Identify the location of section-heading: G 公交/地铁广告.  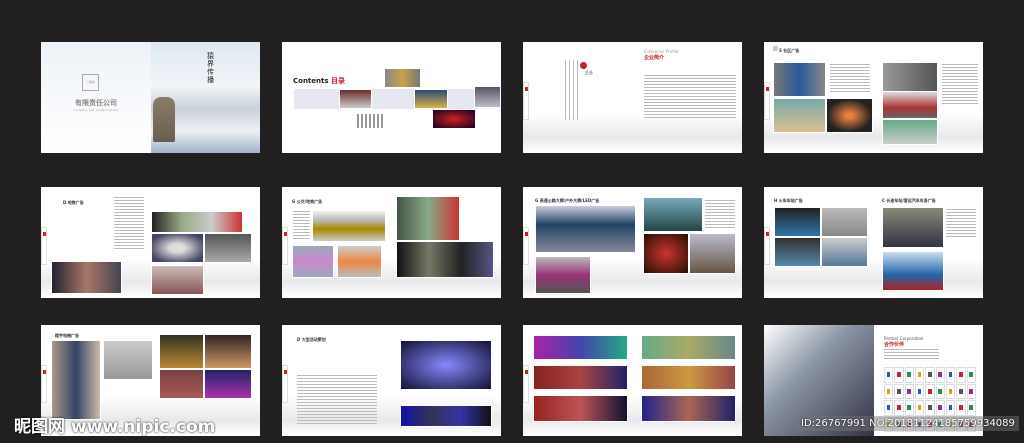
(307, 201).